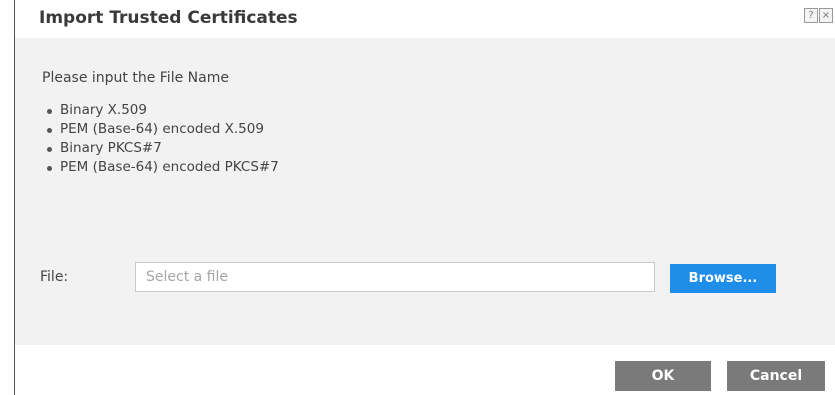  Describe the element at coordinates (135, 78) in the screenshot. I see `instruction-text: Please input the File Name` at that location.